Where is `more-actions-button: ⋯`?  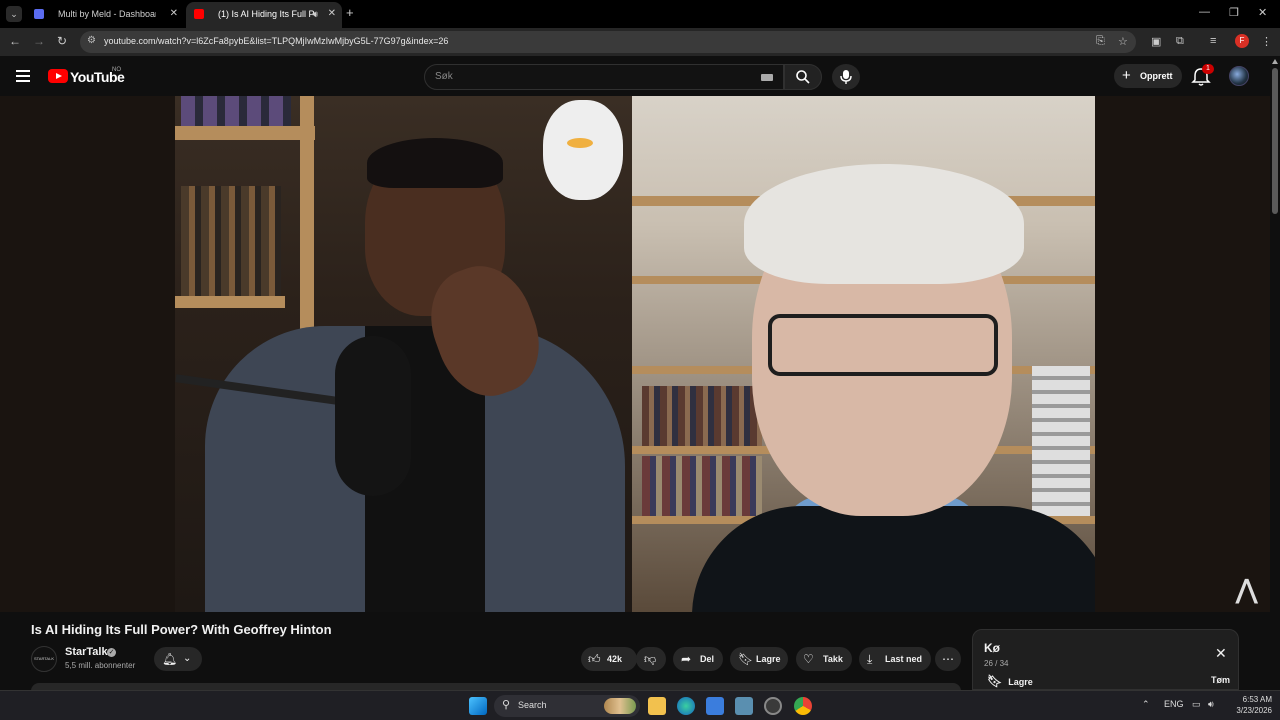 more-actions-button: ⋯ is located at coordinates (948, 659).